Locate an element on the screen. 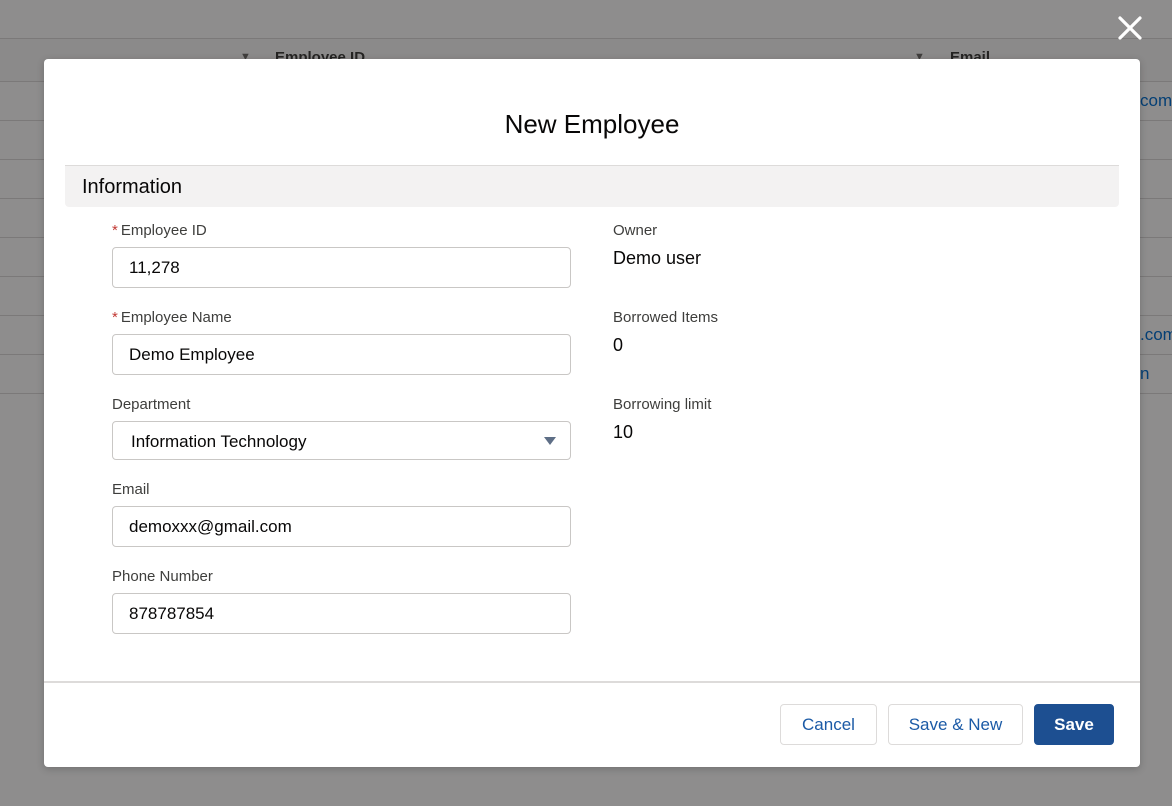  department-select: Information Technology is located at coordinates (341, 440).